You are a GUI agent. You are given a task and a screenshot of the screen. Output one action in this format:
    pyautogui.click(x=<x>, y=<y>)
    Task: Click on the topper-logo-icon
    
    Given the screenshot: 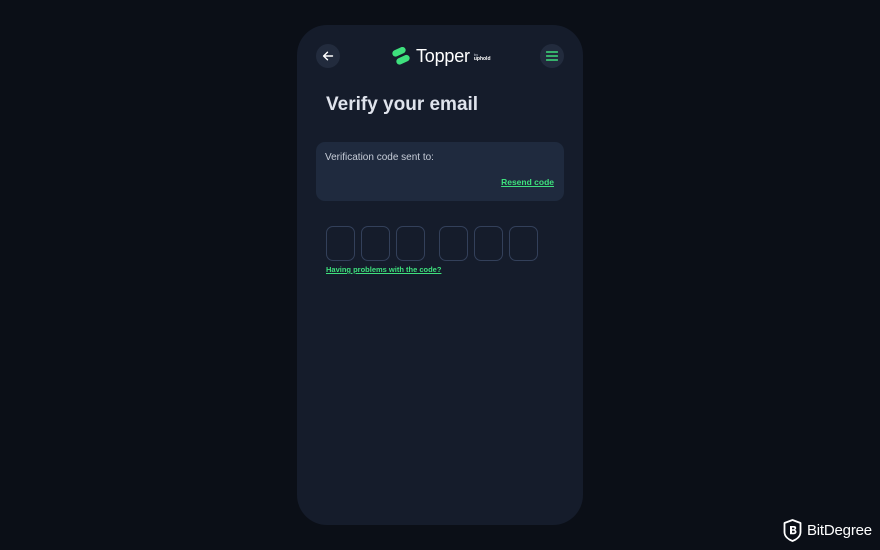 What is the action you would take?
    pyautogui.click(x=401, y=56)
    